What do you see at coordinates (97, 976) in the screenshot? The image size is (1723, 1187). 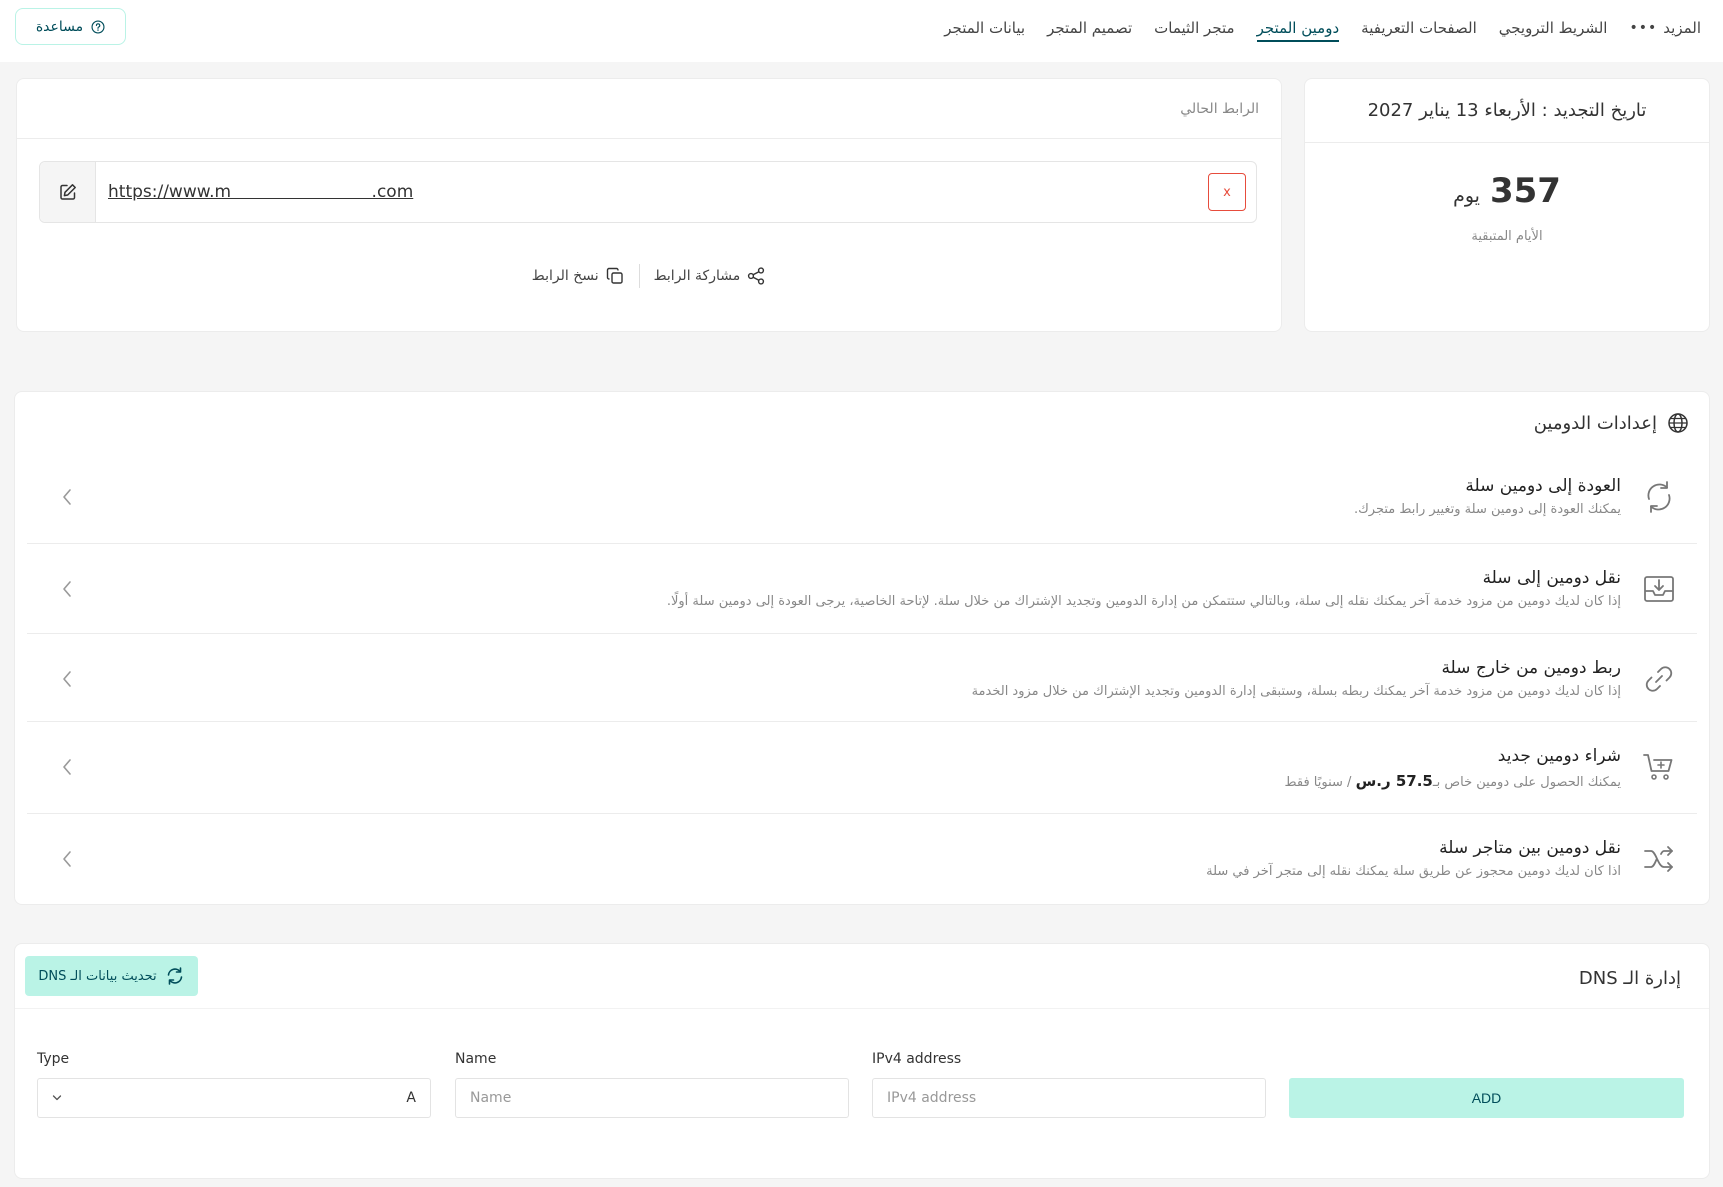 I see `refresh-dns-label: تحديث بيانات الـ DNS` at bounding box center [97, 976].